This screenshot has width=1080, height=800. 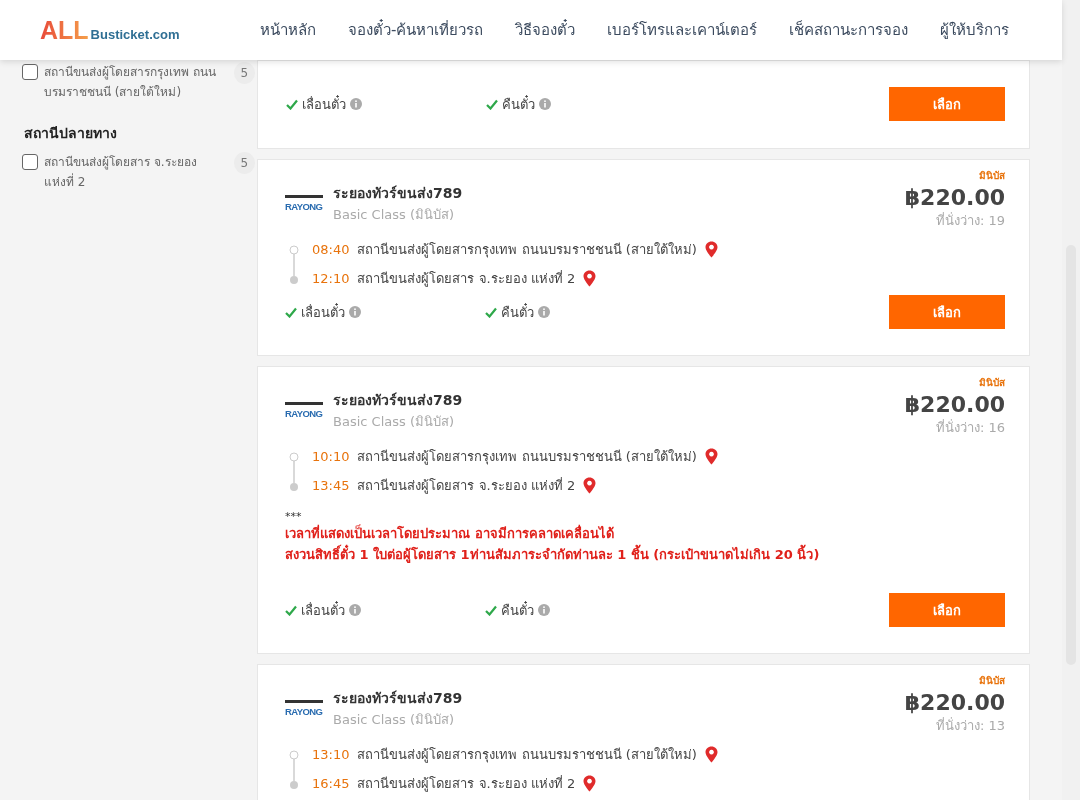 I want to click on stop-time: 16:45, so click(x=331, y=783).